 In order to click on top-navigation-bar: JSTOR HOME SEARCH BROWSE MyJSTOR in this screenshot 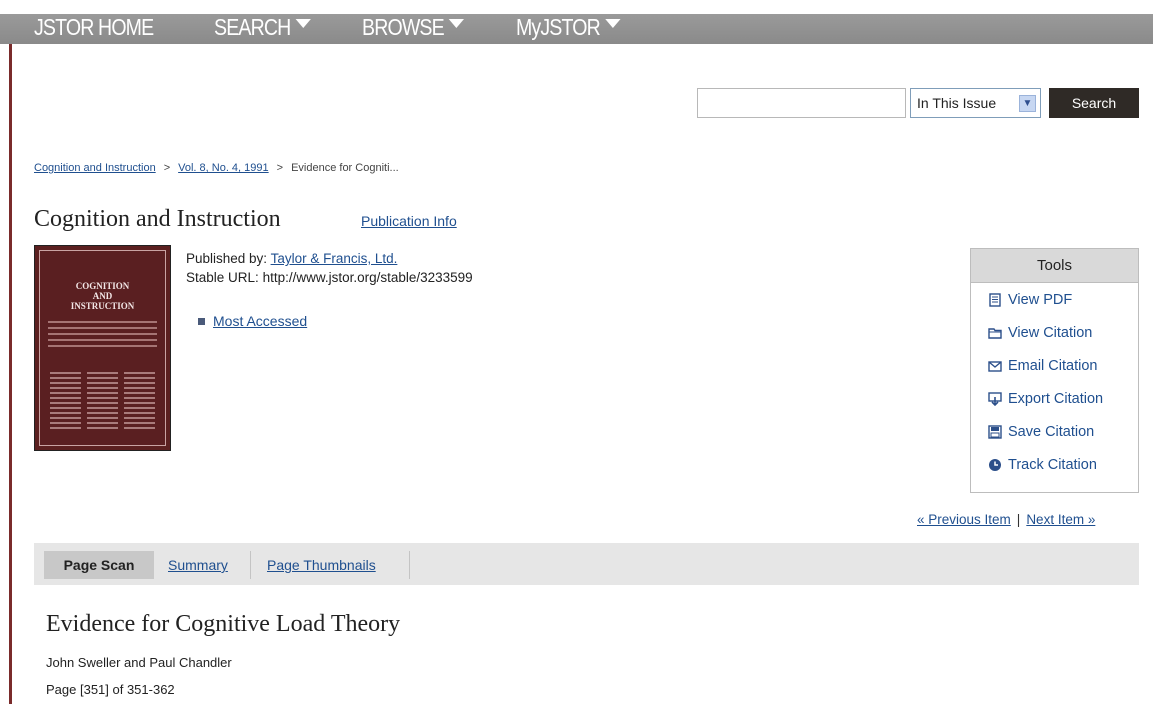, I will do `click(576, 22)`.